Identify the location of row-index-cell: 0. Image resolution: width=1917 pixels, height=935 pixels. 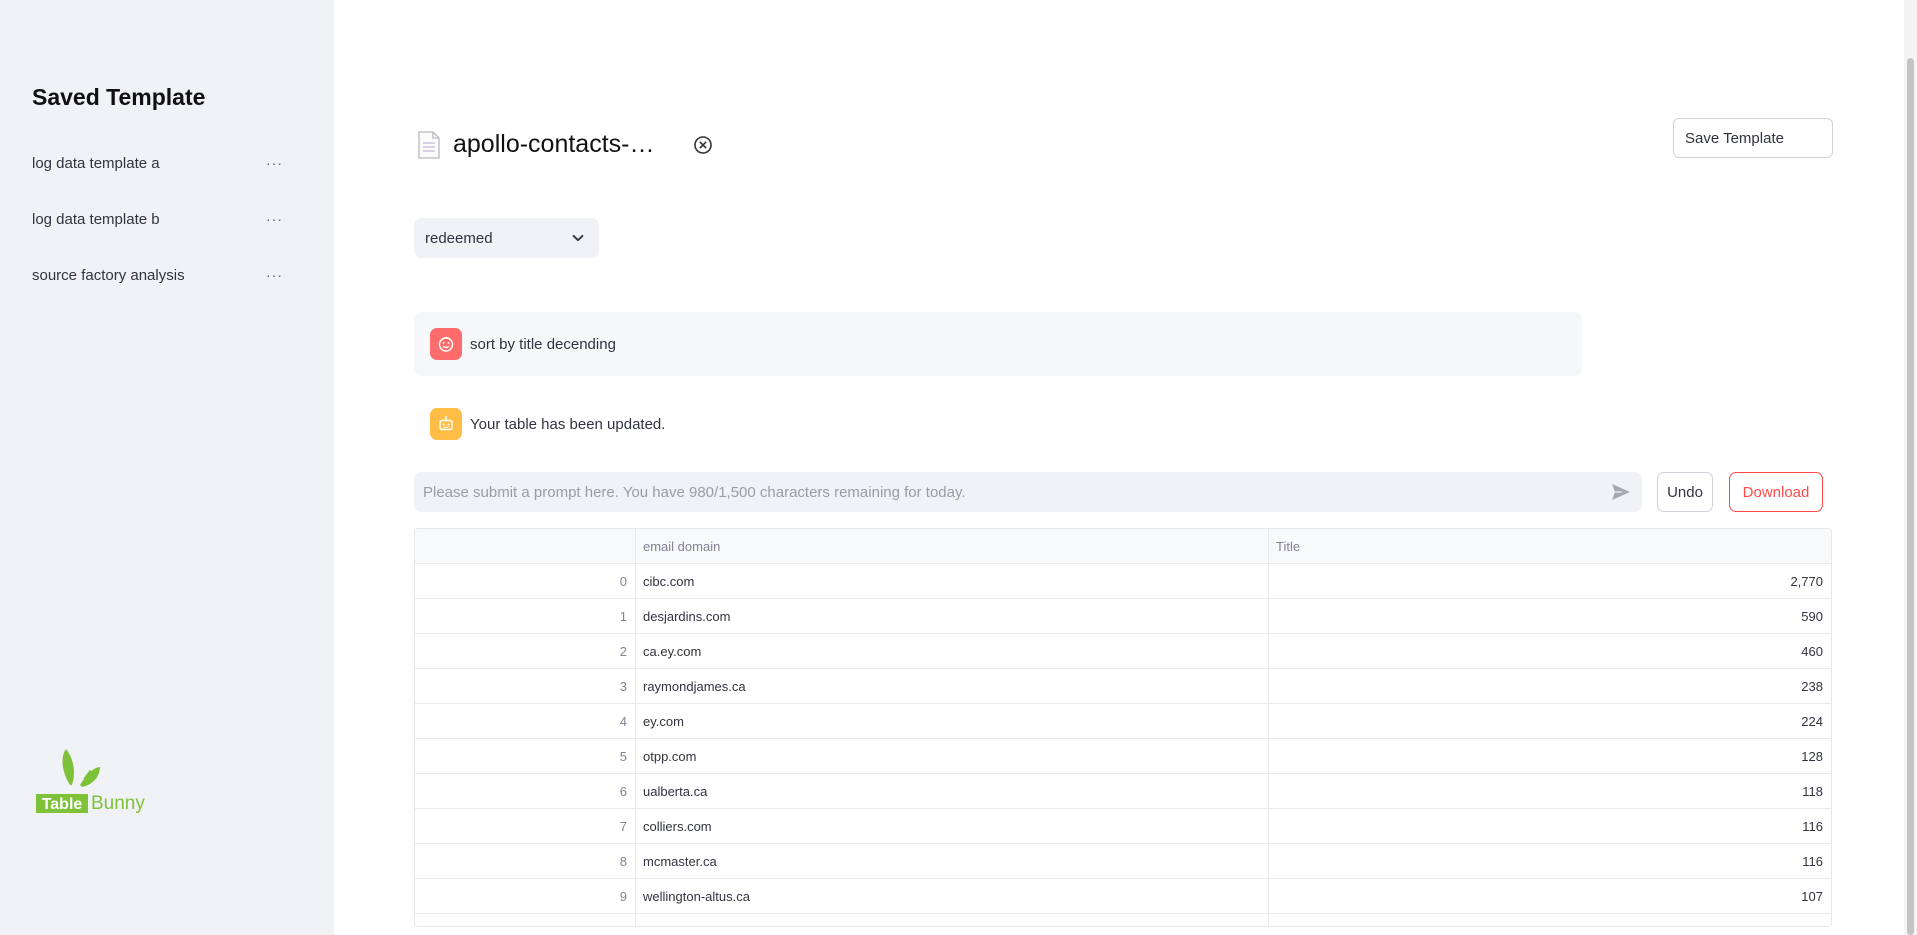
(525, 581).